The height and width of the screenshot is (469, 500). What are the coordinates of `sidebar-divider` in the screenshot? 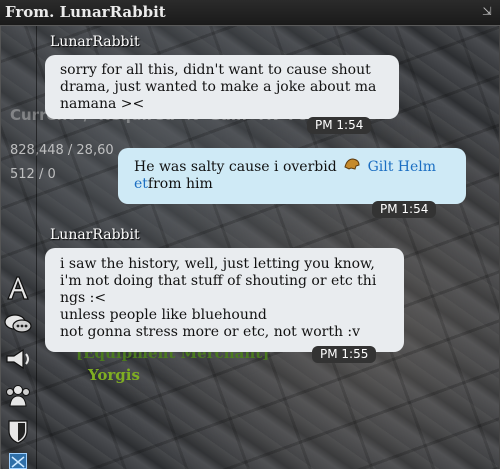 It's located at (36, 247).